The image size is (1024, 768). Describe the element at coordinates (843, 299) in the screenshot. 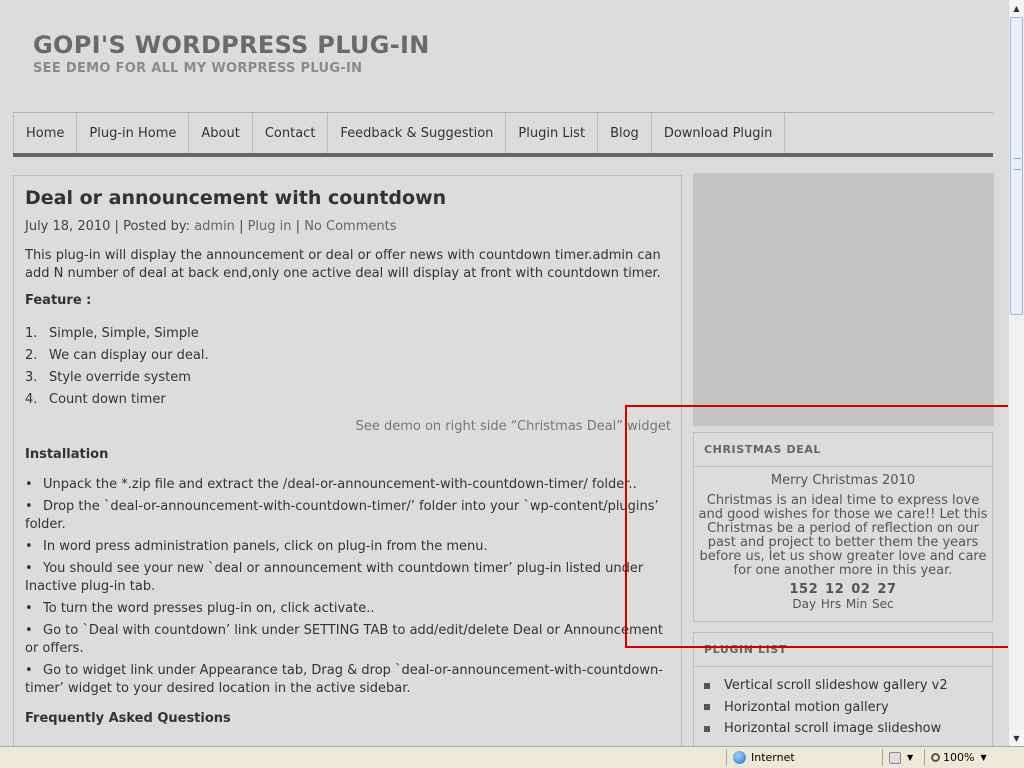

I see `sidebar-ad-placeholder` at that location.